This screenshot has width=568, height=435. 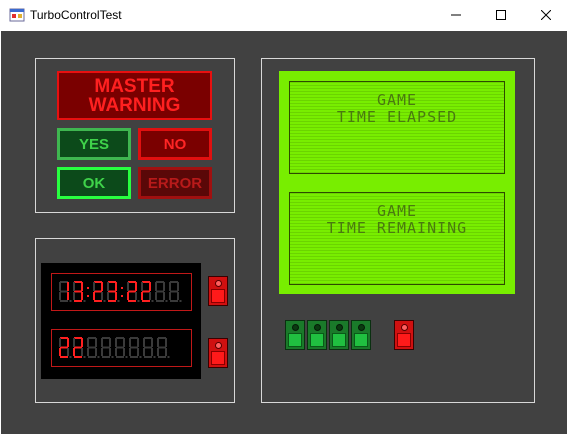 What do you see at coordinates (17, 15) in the screenshot?
I see `app-icon` at bounding box center [17, 15].